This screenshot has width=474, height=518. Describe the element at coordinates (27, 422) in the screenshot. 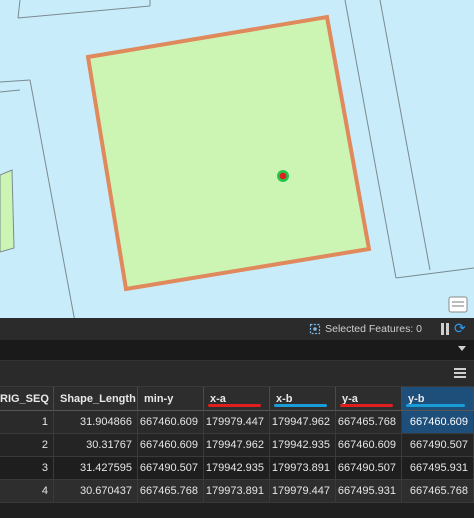

I see `table-cell: 1` at that location.